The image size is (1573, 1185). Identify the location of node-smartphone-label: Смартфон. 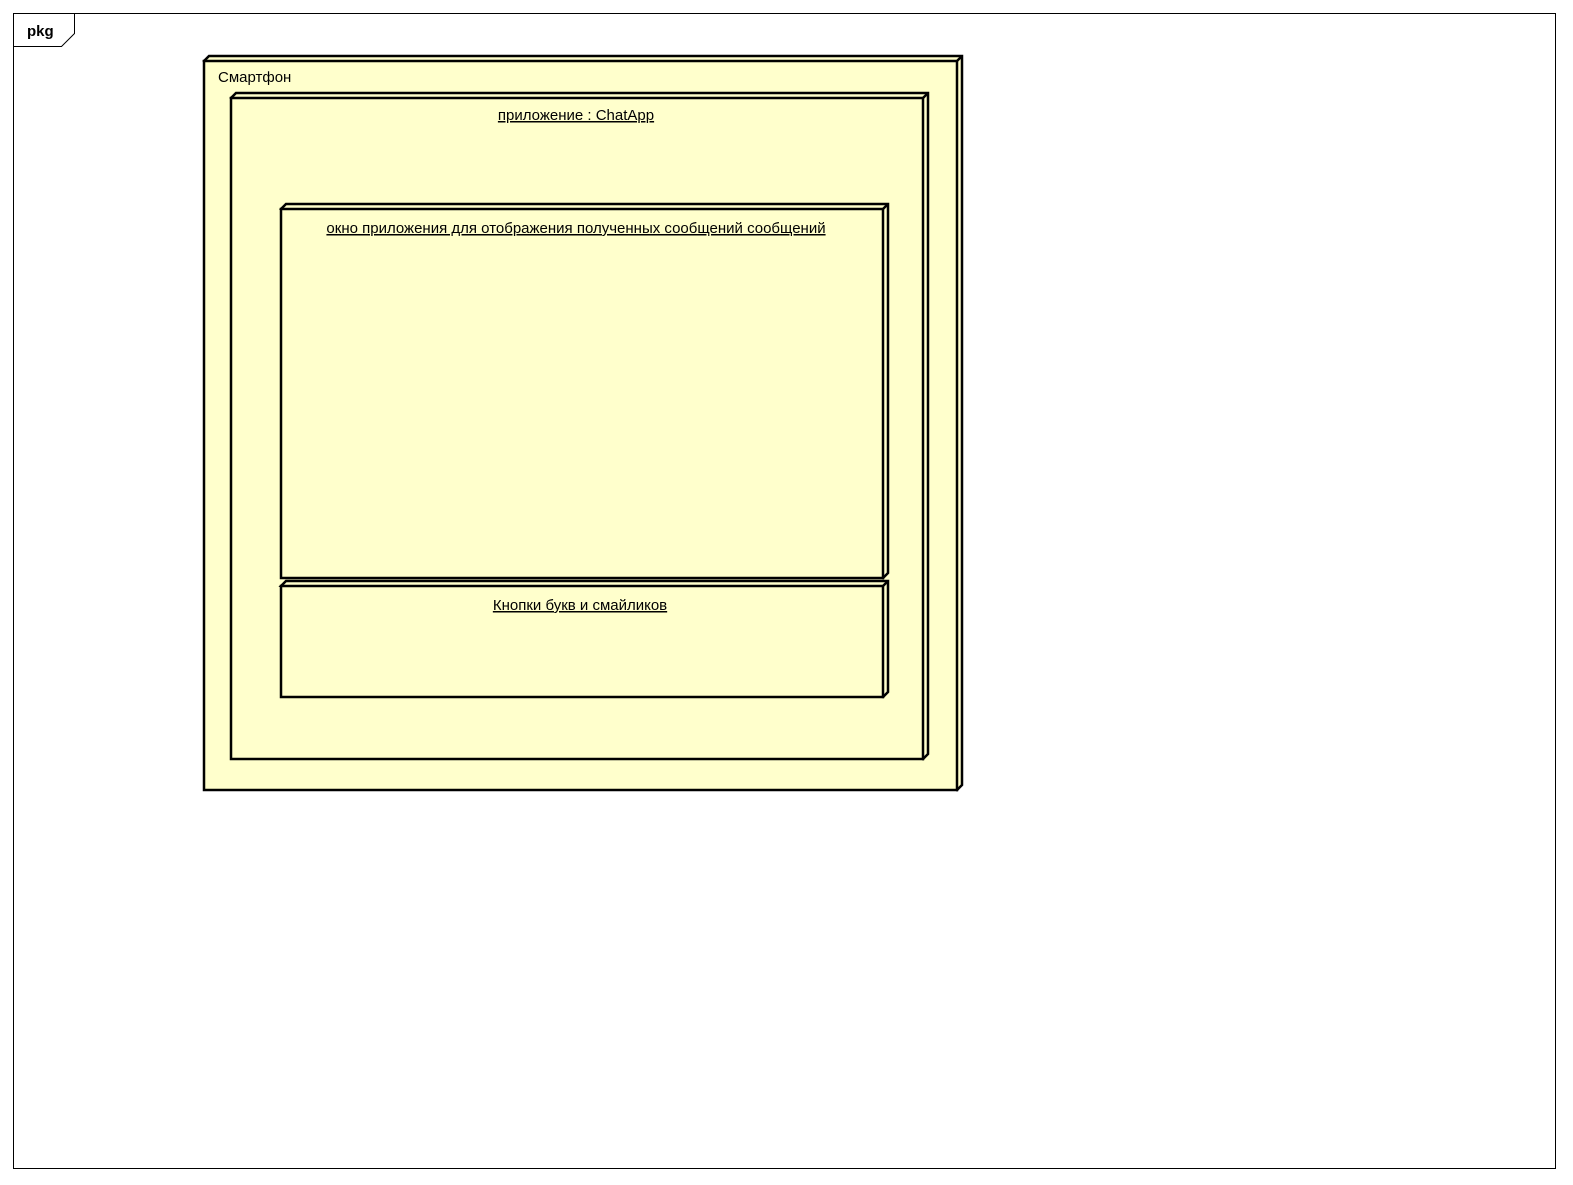
(254, 77).